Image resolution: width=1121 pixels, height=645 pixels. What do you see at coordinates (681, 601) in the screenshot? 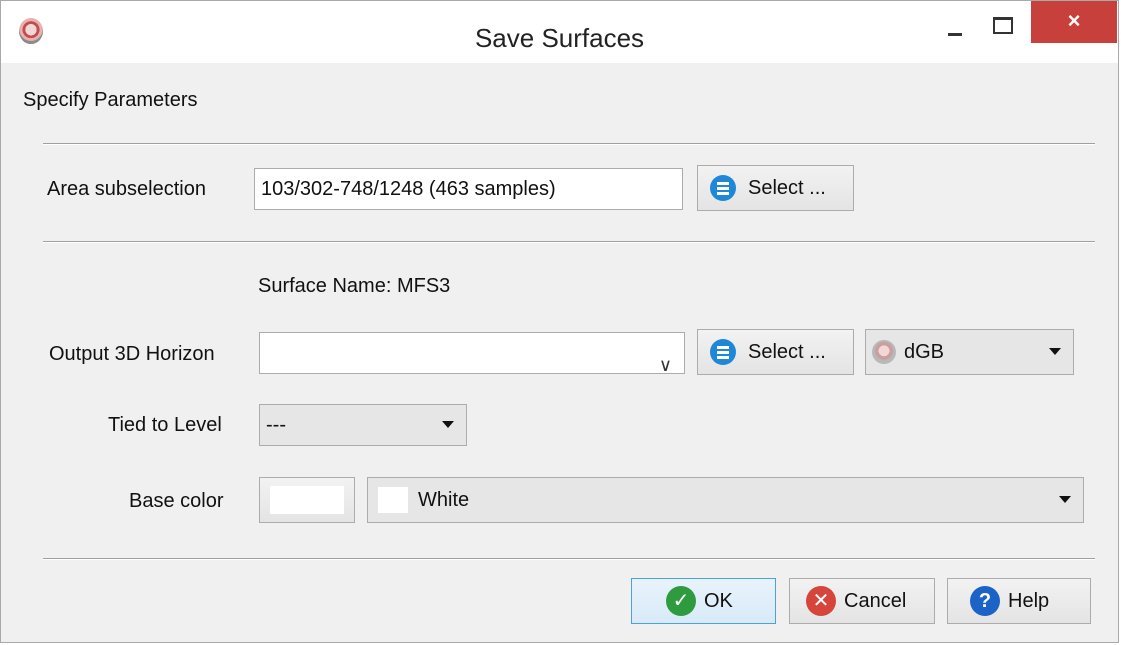
I see `check-icon: ✓` at bounding box center [681, 601].